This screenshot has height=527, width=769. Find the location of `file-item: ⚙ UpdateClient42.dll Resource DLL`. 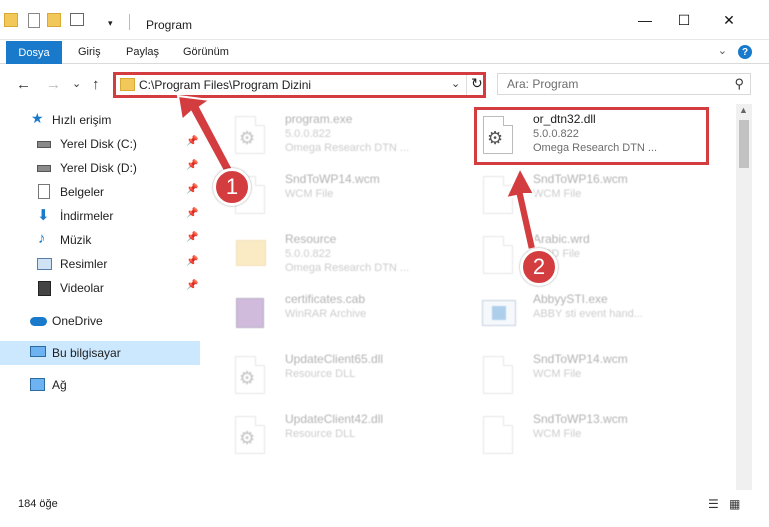

file-item: ⚙ UpdateClient42.dll Resource DLL is located at coordinates (339, 434).